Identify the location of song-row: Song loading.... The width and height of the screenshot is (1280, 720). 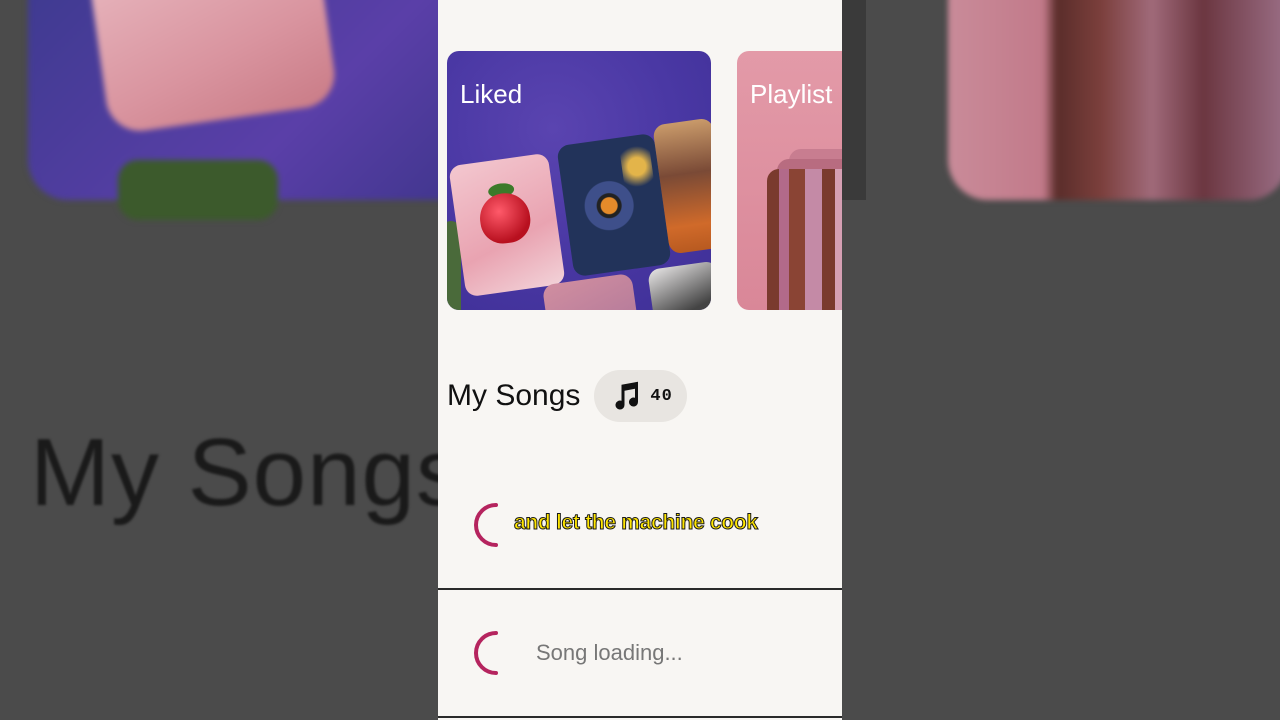
(640, 654).